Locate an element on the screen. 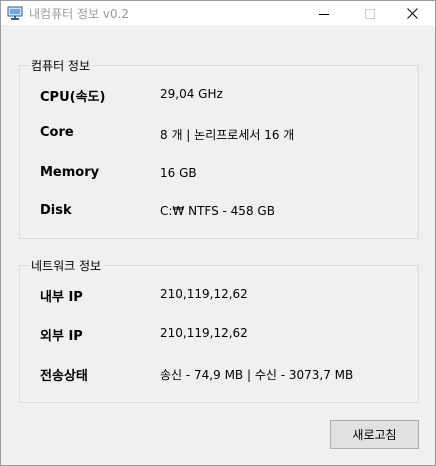 The height and width of the screenshot is (466, 436). cpu-value: 29,04 GHz is located at coordinates (191, 94).